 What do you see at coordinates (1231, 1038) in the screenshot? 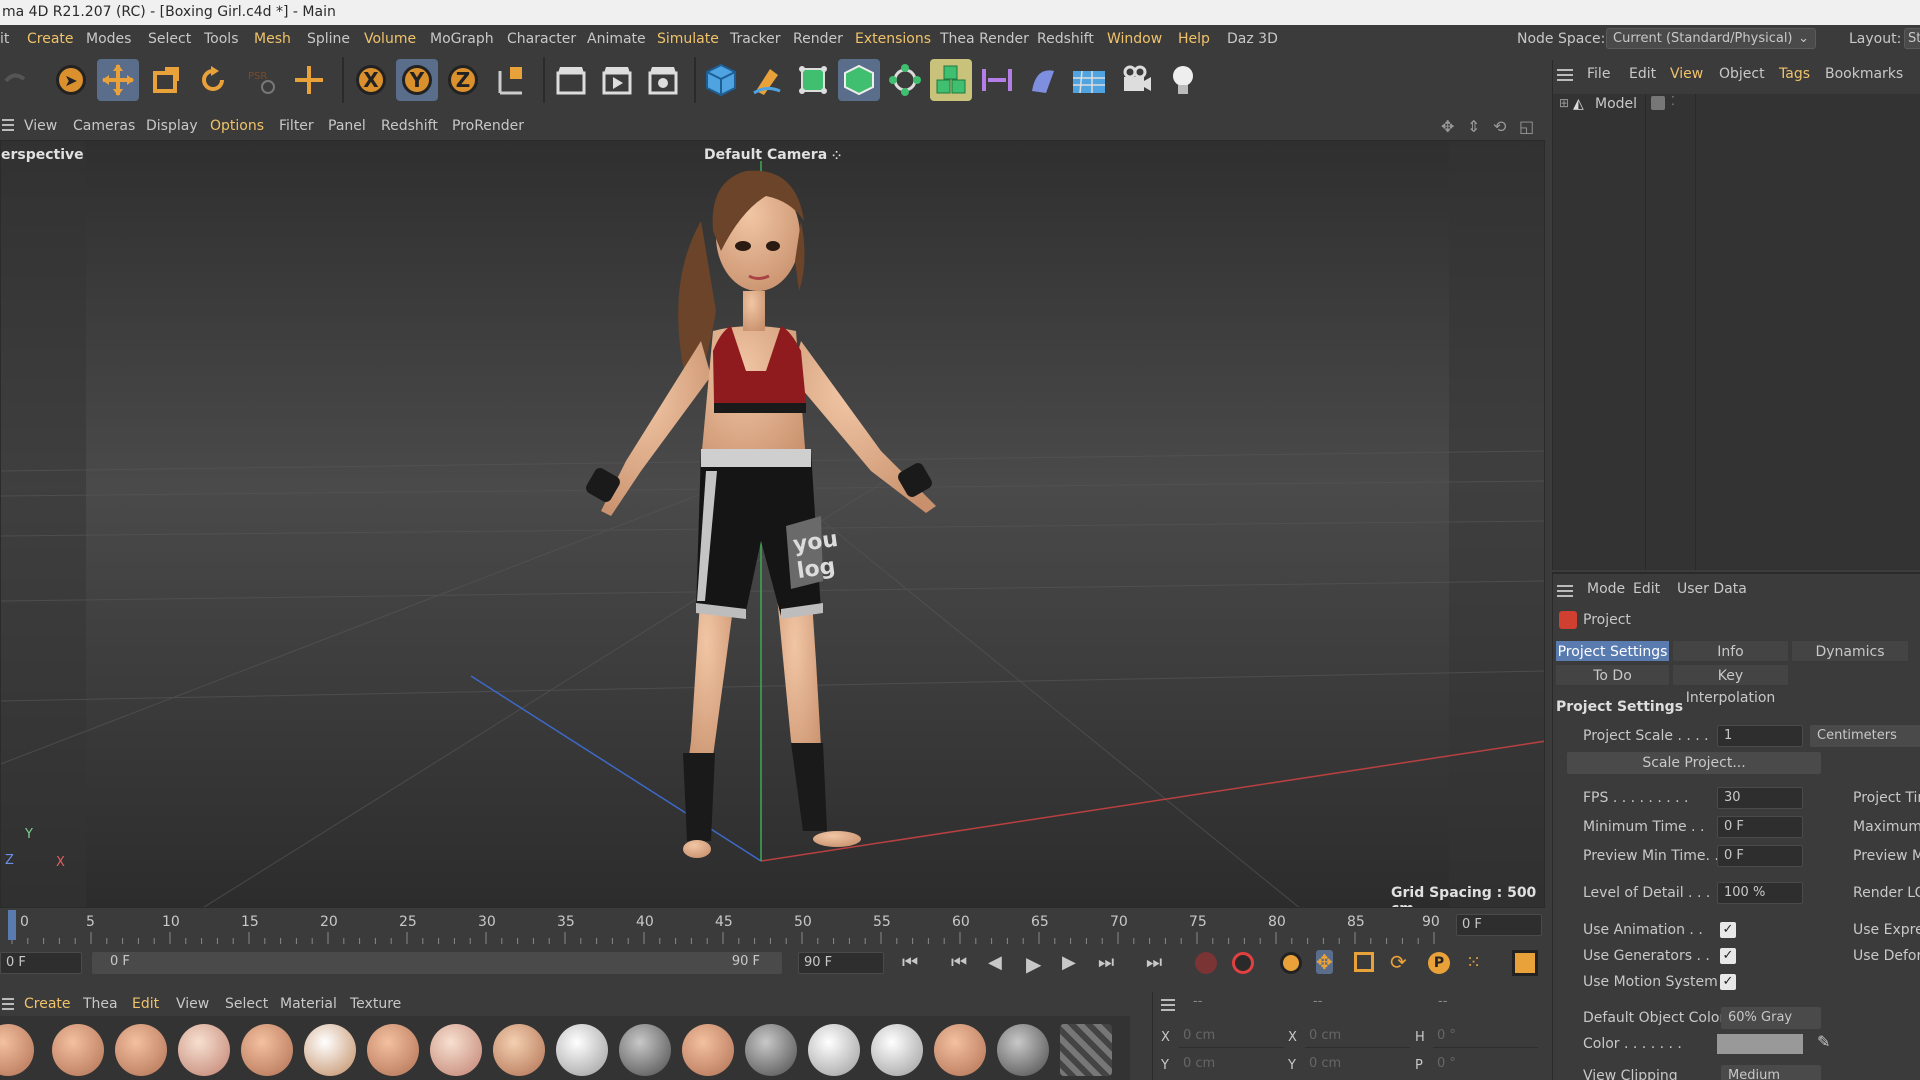
I see `pos-x-field: 0 cm` at bounding box center [1231, 1038].